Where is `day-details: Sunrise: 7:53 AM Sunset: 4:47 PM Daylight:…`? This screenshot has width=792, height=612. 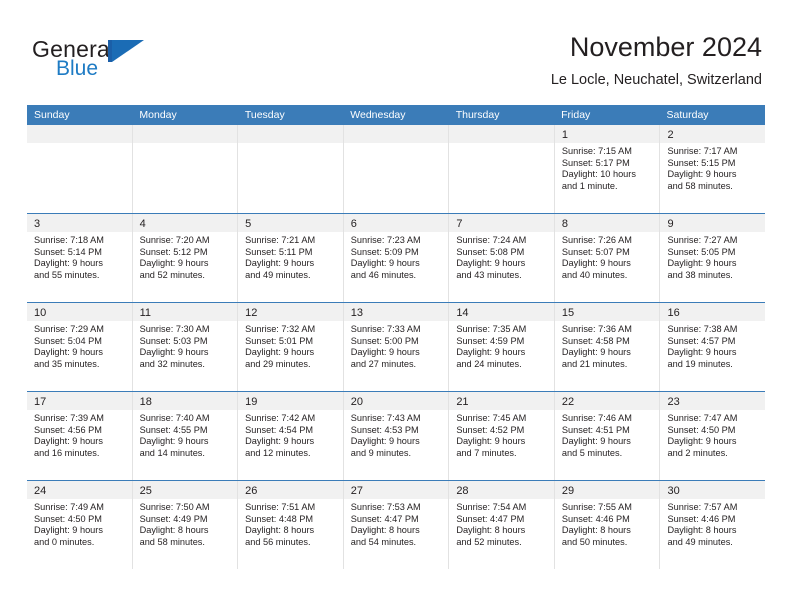 day-details: Sunrise: 7:53 AM Sunset: 4:47 PM Daylight:… is located at coordinates (396, 524).